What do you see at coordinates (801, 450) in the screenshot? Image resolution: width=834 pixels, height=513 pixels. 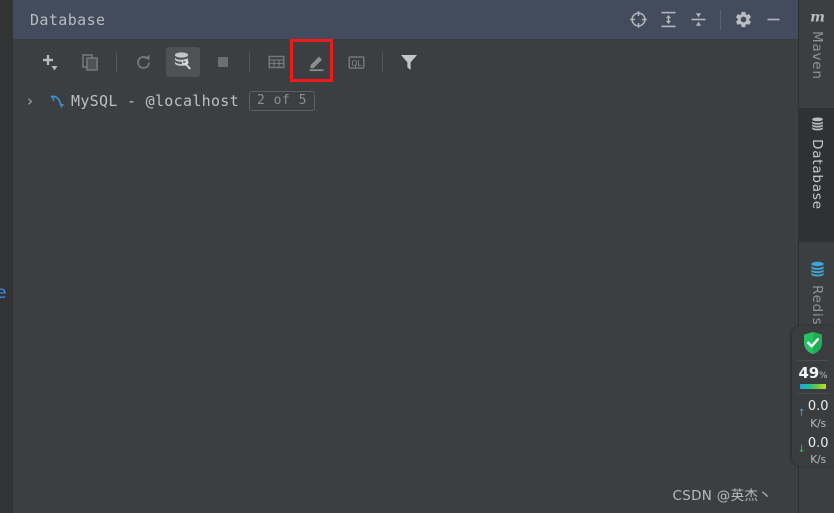 I see `download-arrow-icon: ↓` at bounding box center [801, 450].